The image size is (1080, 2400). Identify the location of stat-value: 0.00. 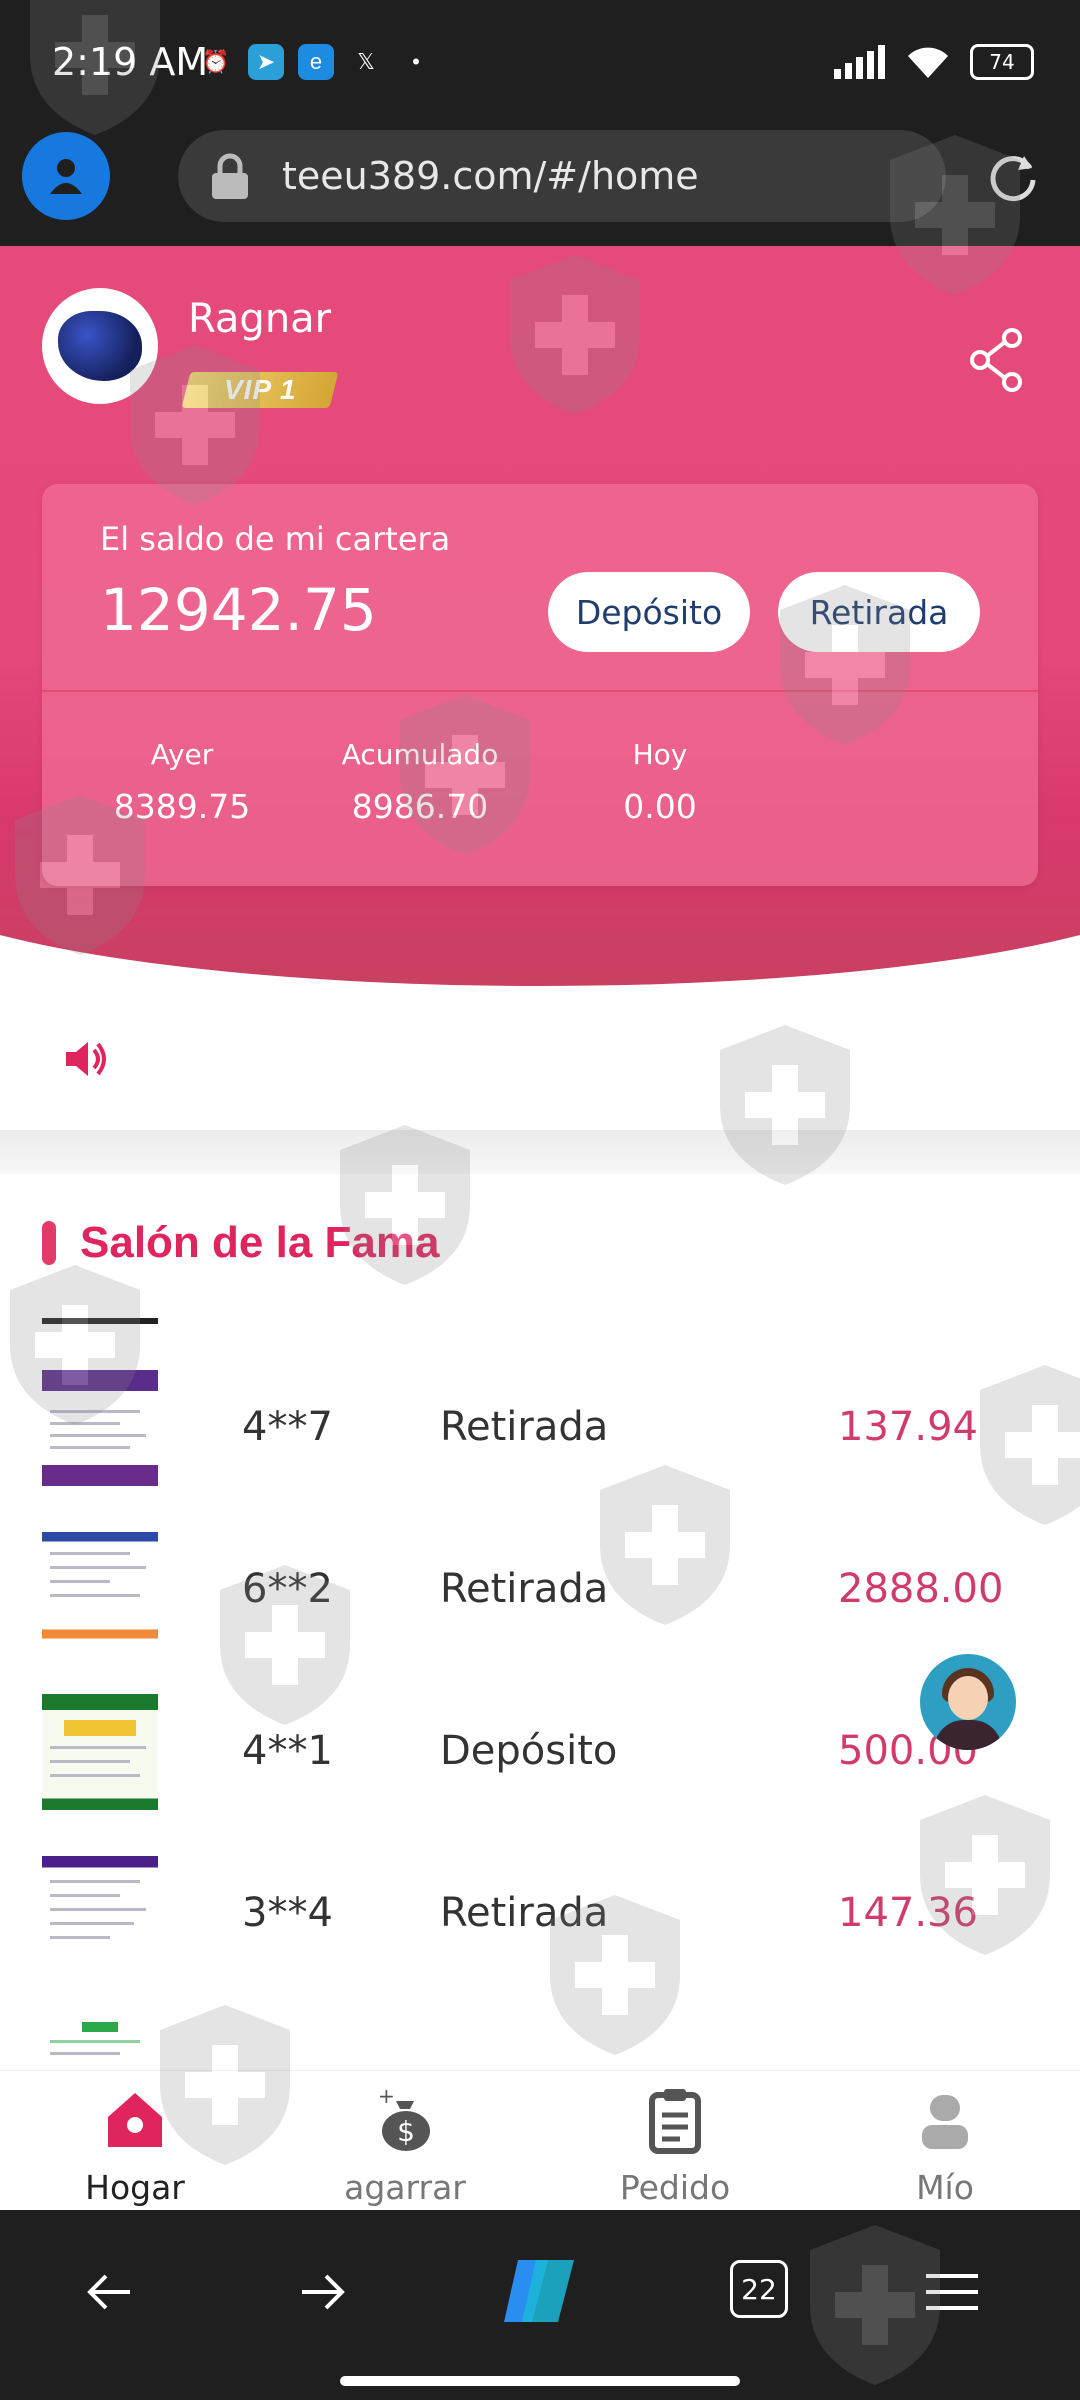
(660, 806).